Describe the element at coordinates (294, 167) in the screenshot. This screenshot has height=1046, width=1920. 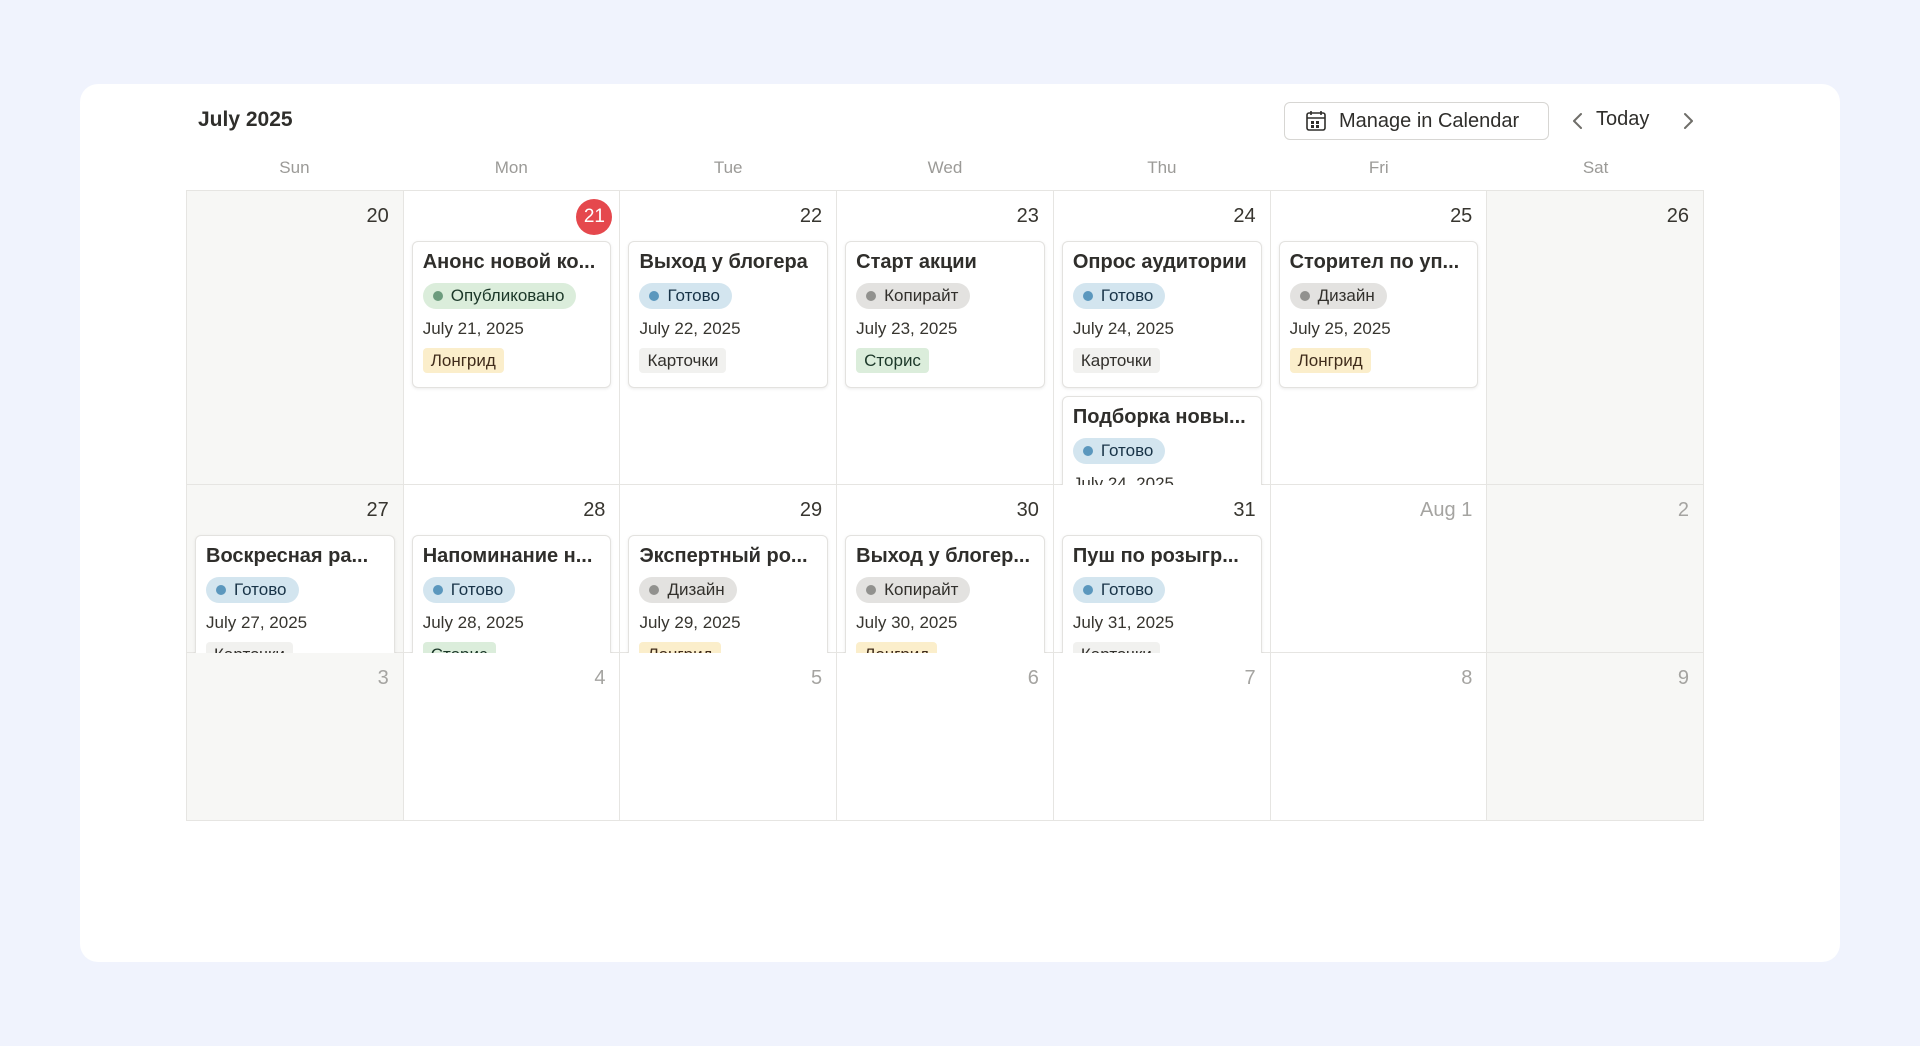
I see `weekday-sun: Sun` at that location.